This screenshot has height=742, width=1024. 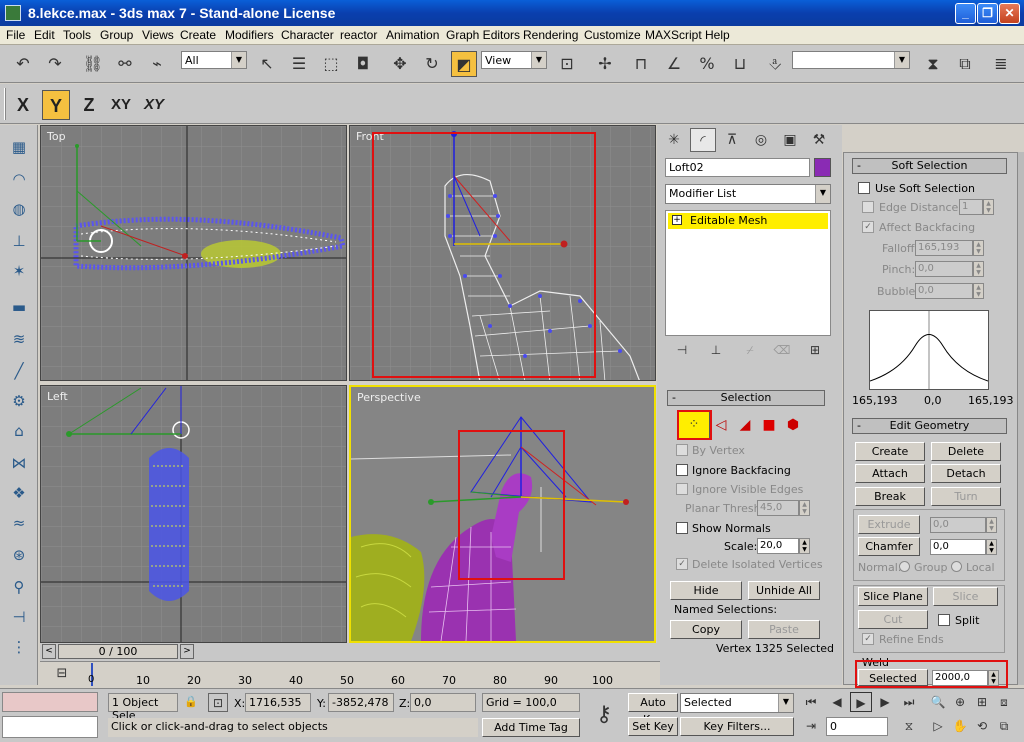 What do you see at coordinates (249, 35) in the screenshot?
I see `menu-modifiers: Modifiers` at bounding box center [249, 35].